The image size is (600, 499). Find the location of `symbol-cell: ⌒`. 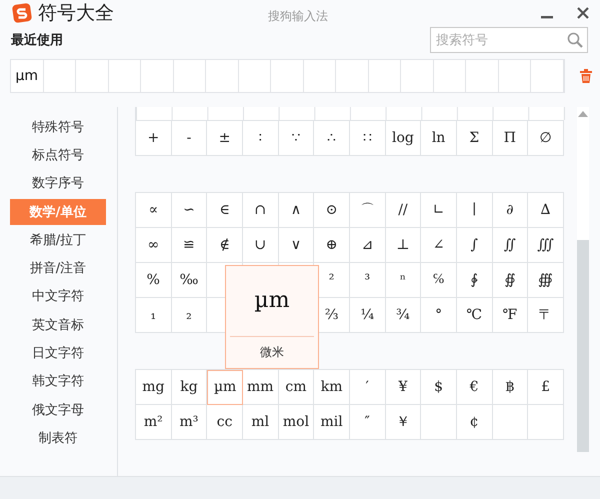

symbol-cell: ⌒ is located at coordinates (368, 210).